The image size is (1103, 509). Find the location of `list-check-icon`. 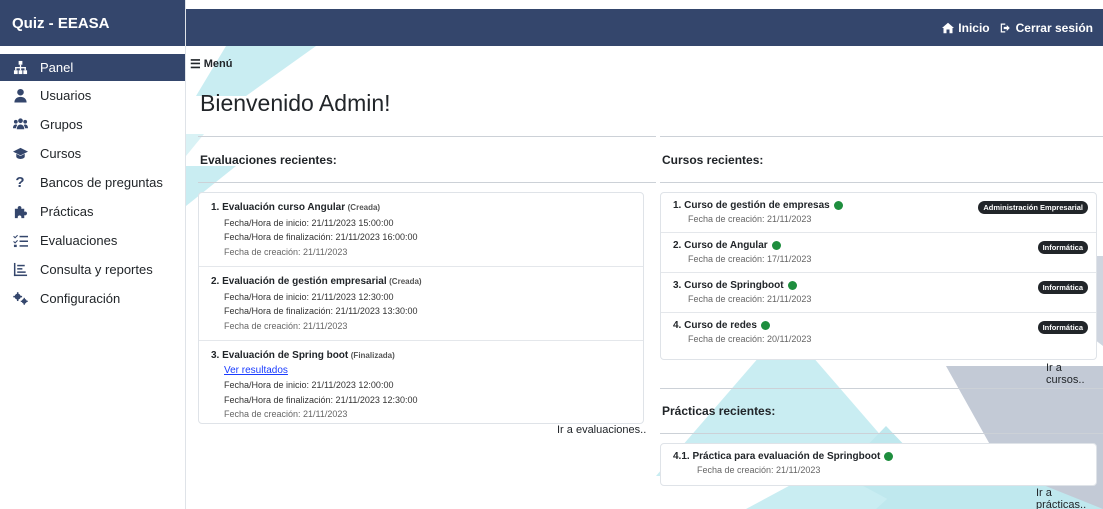

list-check-icon is located at coordinates (20, 240).